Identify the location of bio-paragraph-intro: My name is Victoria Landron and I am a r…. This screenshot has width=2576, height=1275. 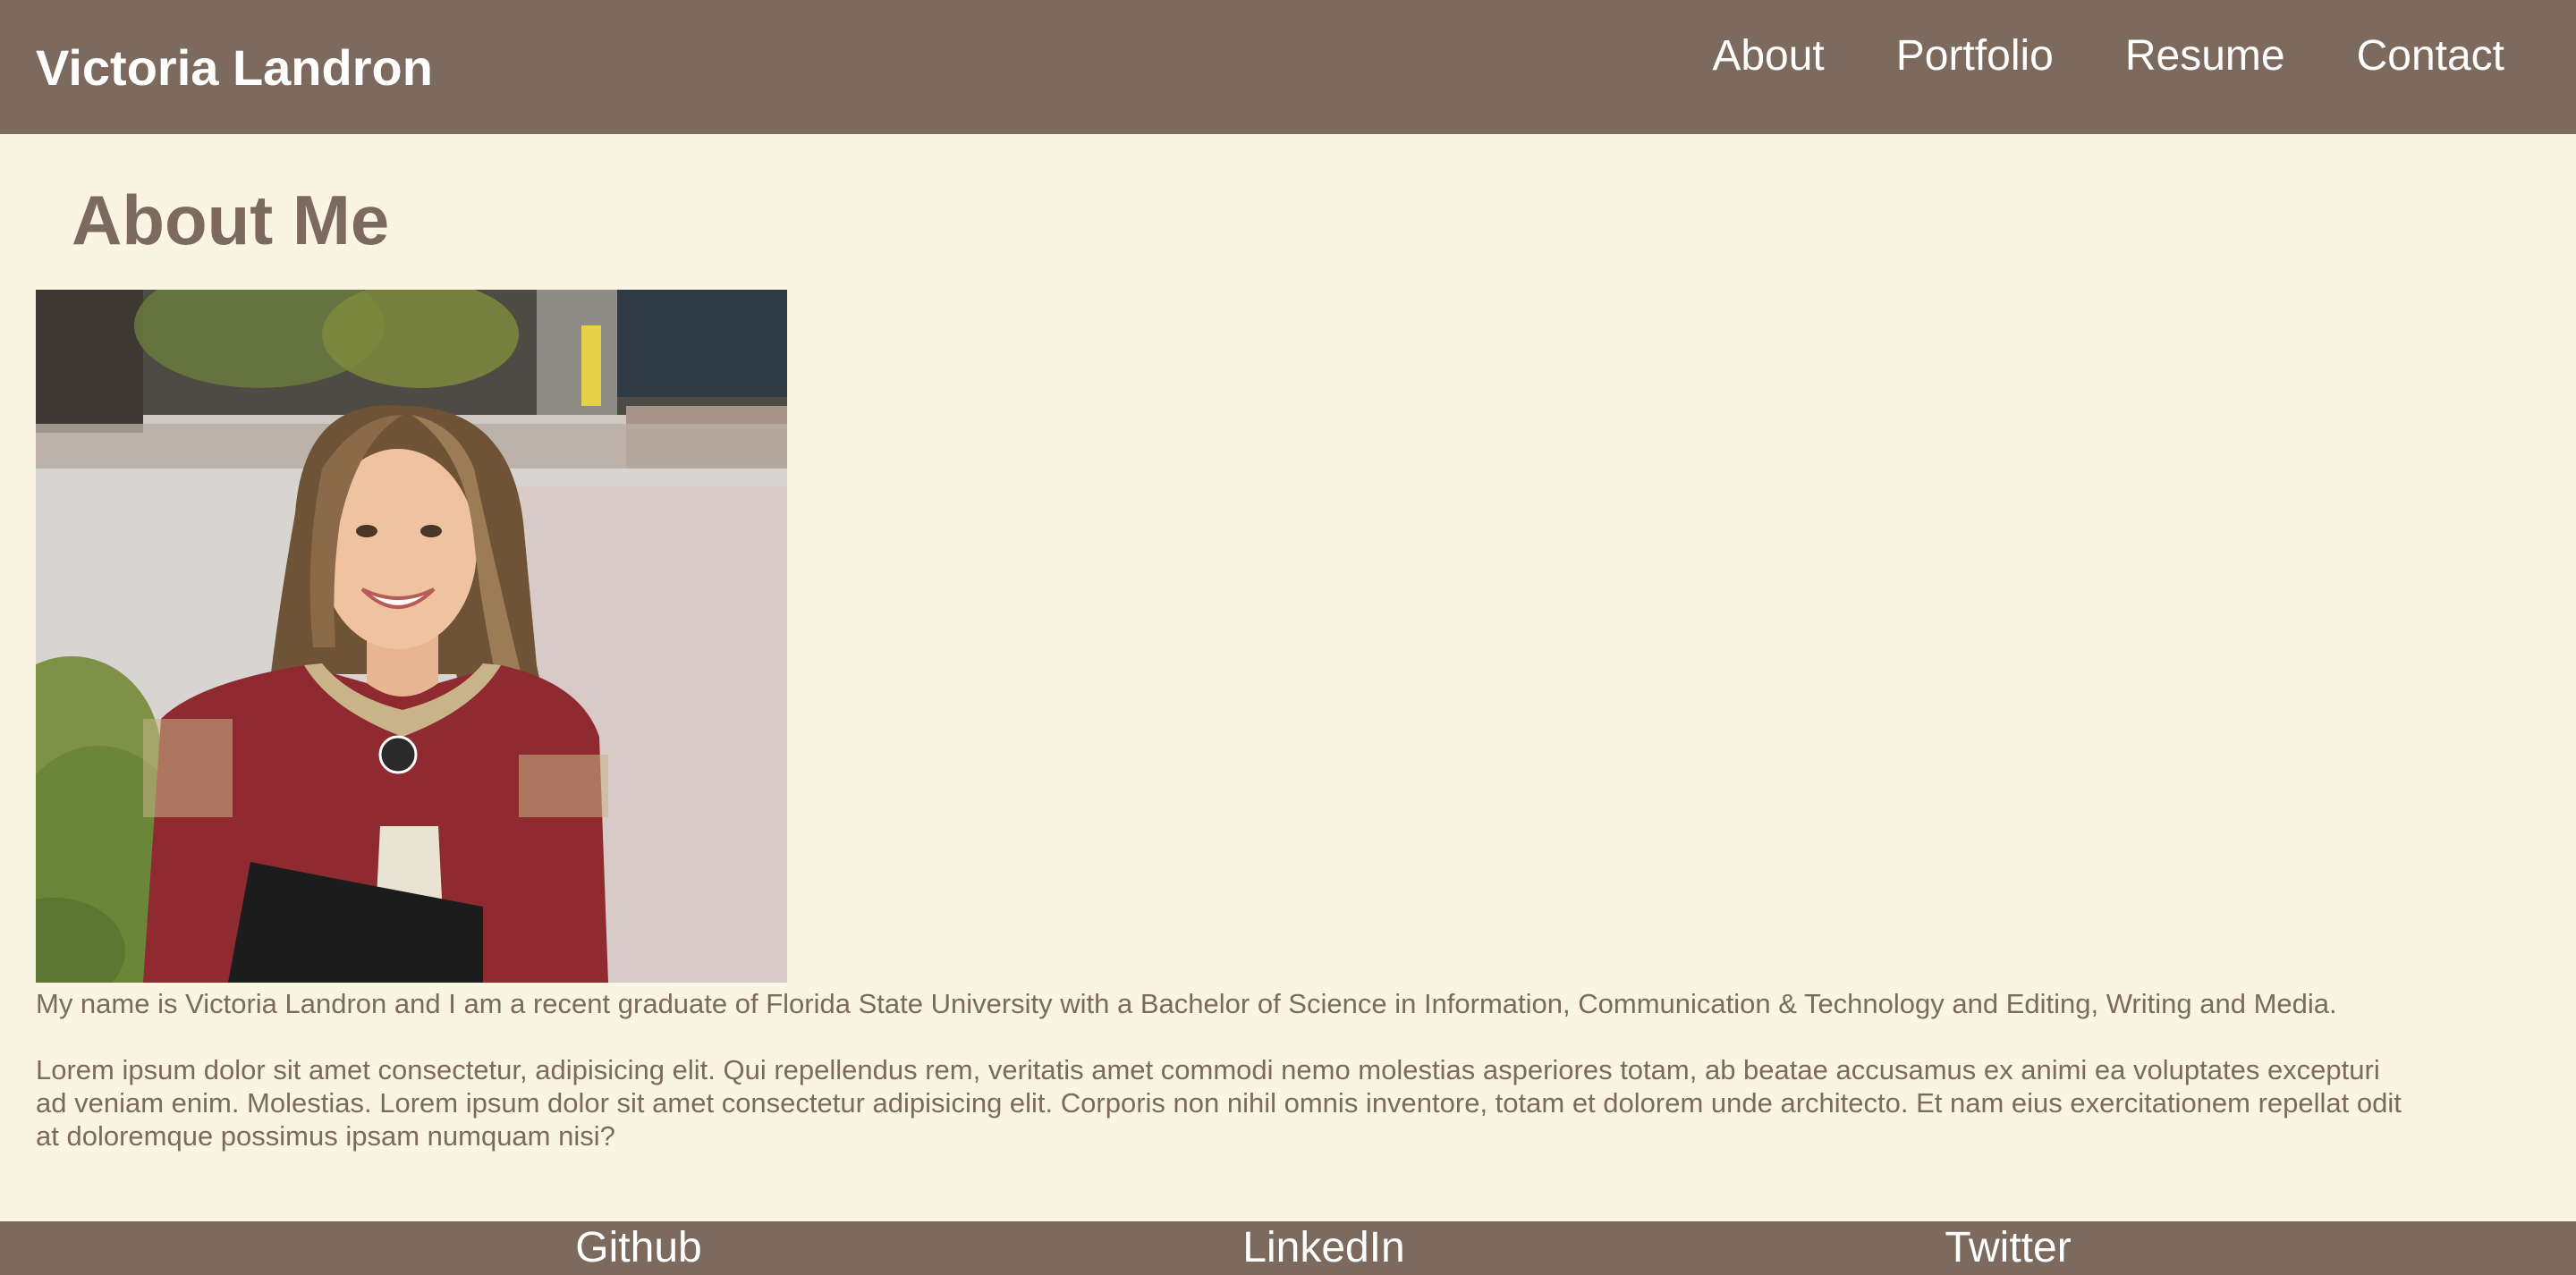
(1186, 1003).